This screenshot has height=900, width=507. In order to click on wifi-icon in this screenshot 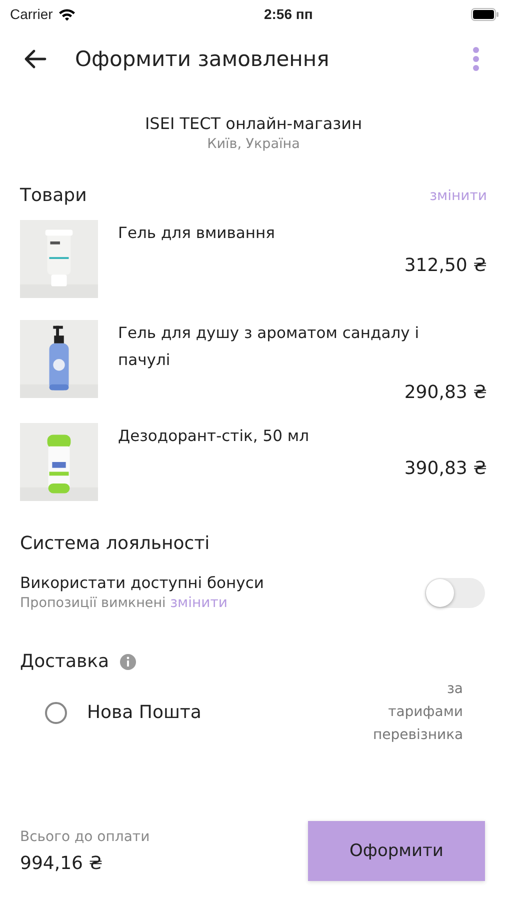, I will do `click(67, 14)`.